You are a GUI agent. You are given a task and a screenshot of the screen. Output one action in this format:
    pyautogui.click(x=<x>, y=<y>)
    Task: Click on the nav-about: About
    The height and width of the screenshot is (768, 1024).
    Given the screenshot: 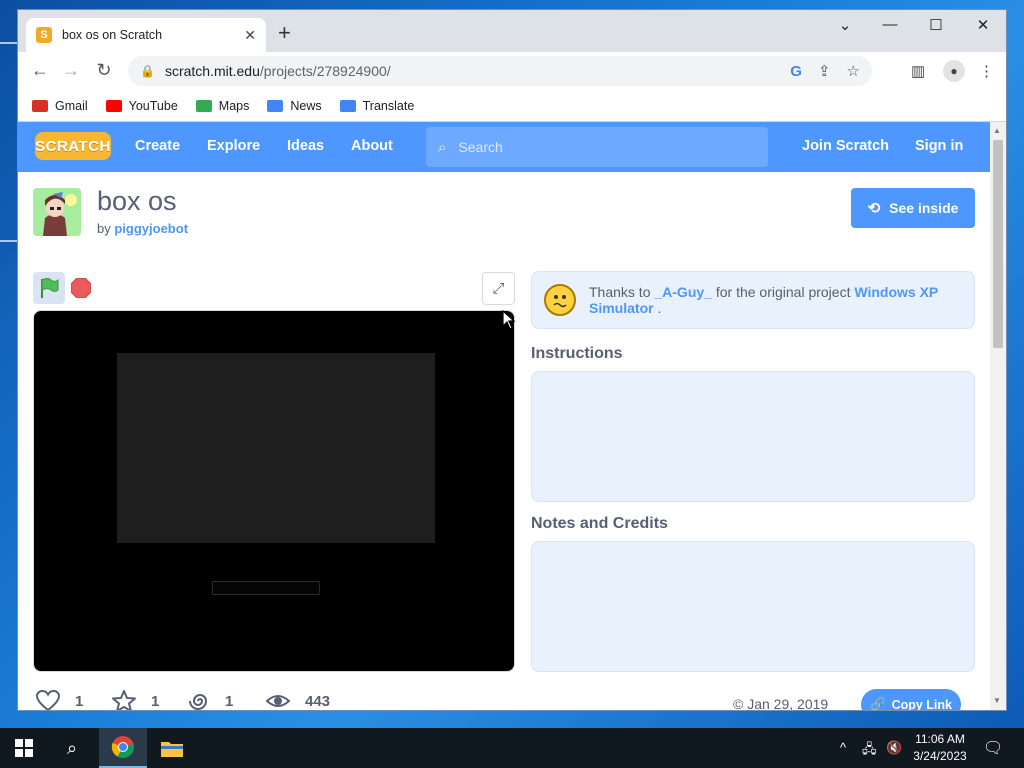 What is the action you would take?
    pyautogui.click(x=372, y=146)
    